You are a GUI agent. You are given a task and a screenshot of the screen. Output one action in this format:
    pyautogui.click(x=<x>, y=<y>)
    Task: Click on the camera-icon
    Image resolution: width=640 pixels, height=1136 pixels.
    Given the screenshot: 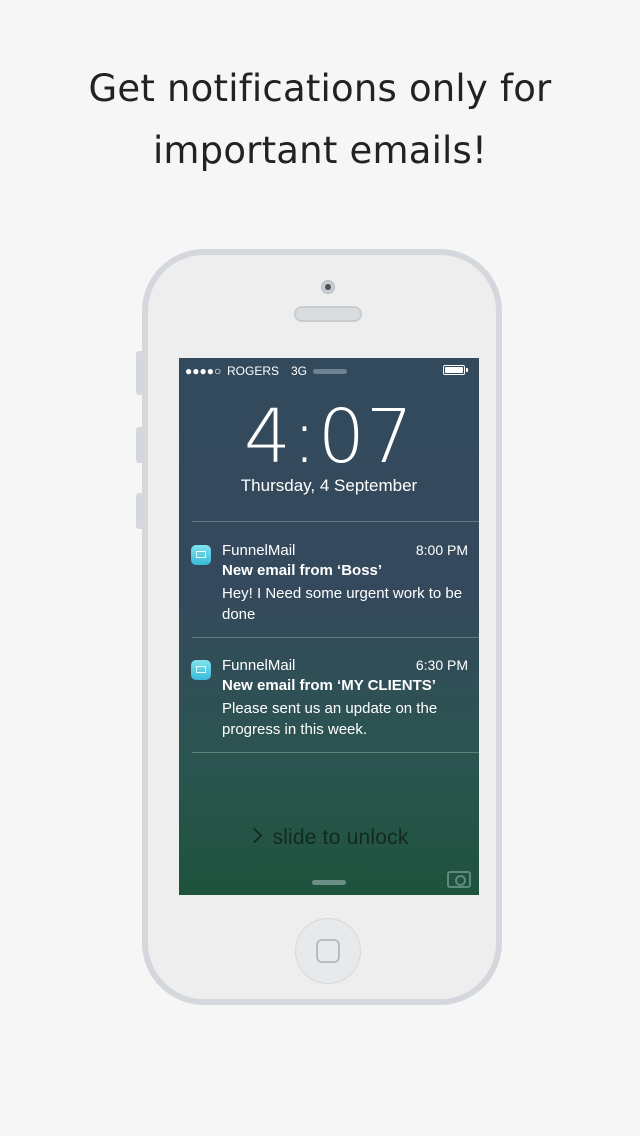 What is the action you would take?
    pyautogui.click(x=459, y=879)
    